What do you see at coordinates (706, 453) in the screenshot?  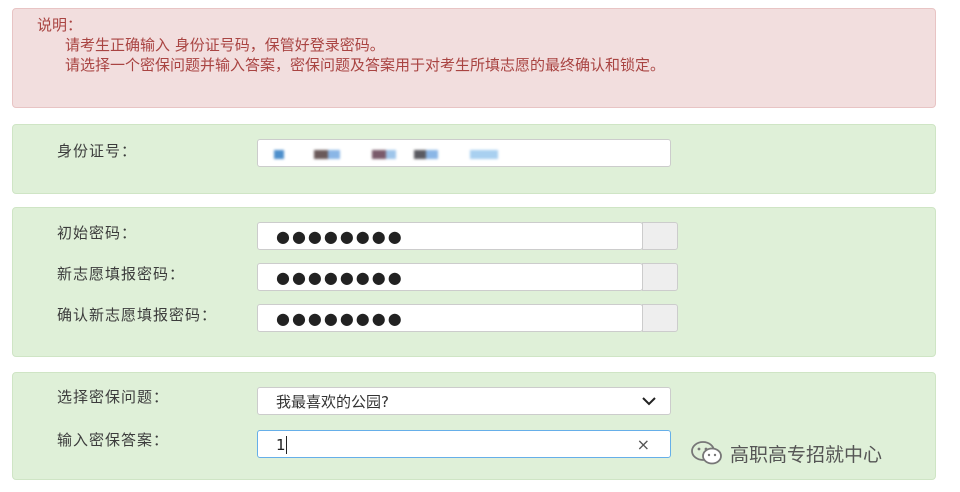 I see `wechat-icon` at bounding box center [706, 453].